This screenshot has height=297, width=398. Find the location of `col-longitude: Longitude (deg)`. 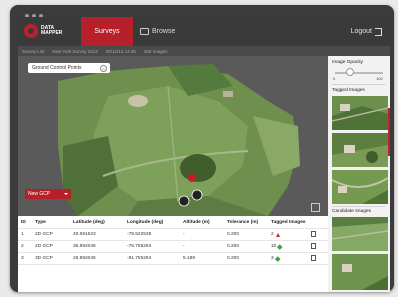

col-longitude: Longitude (deg) is located at coordinates (155, 222).